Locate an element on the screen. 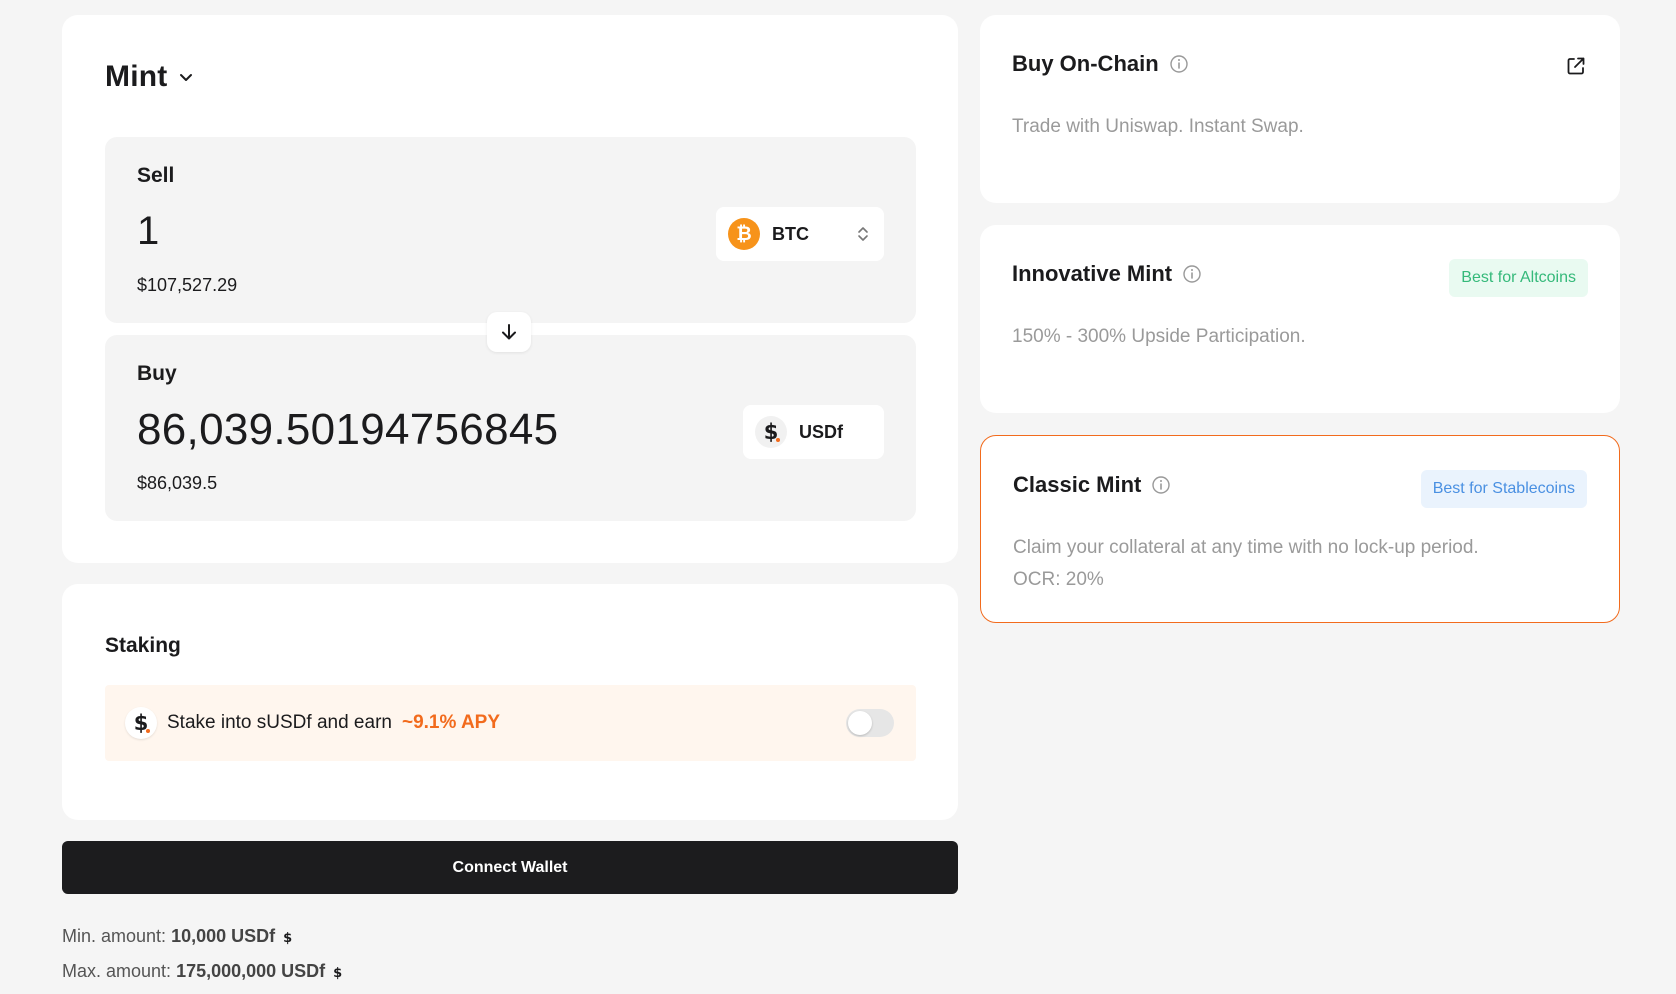  buy-panel: Buy $86,039.5 $ USDf is located at coordinates (510, 428).